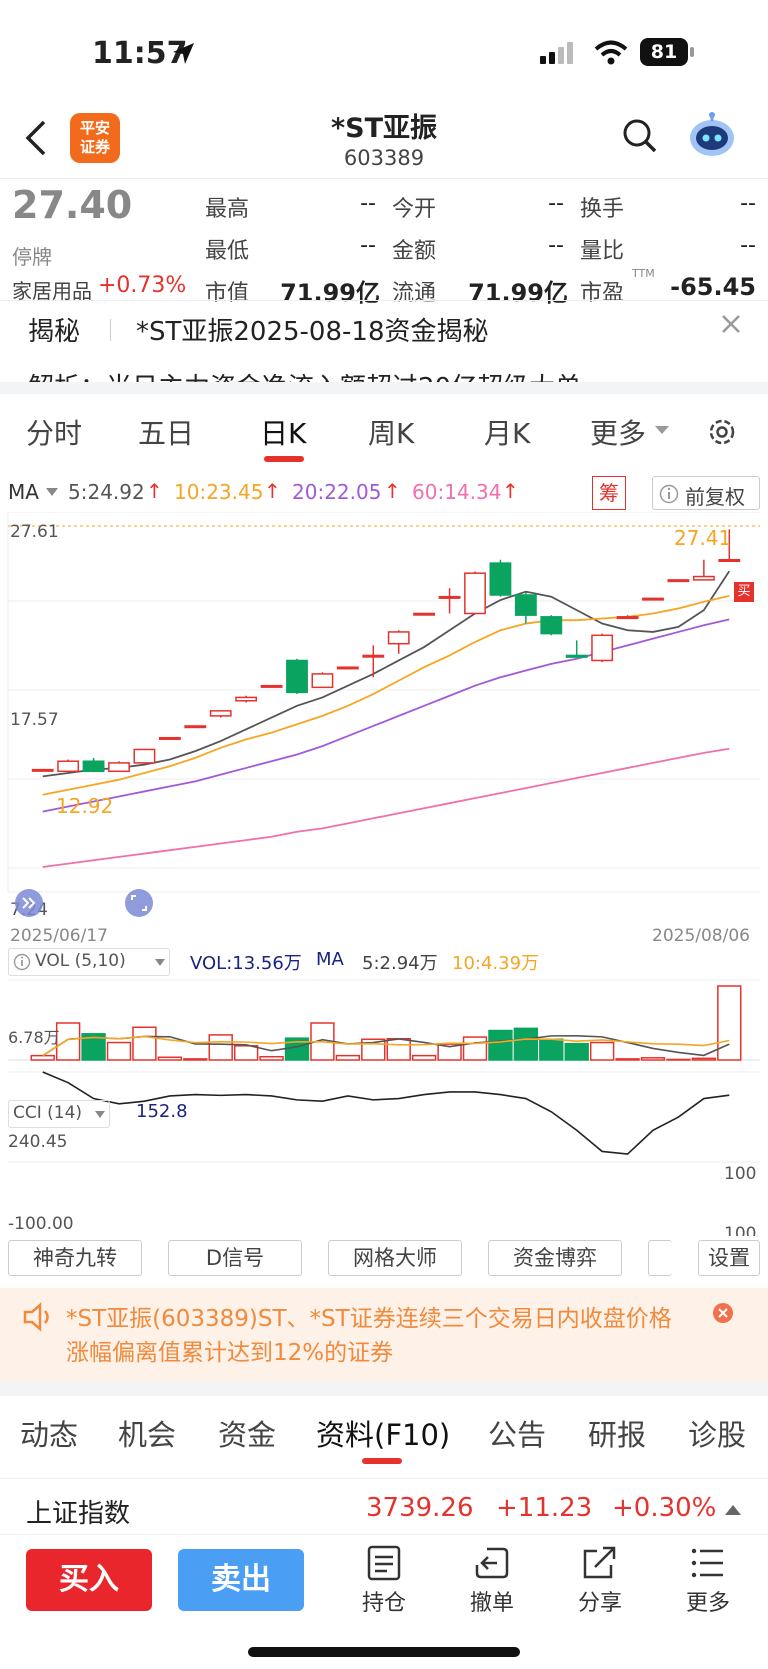  I want to click on indicator-settings-button: 设置, so click(729, 1258).